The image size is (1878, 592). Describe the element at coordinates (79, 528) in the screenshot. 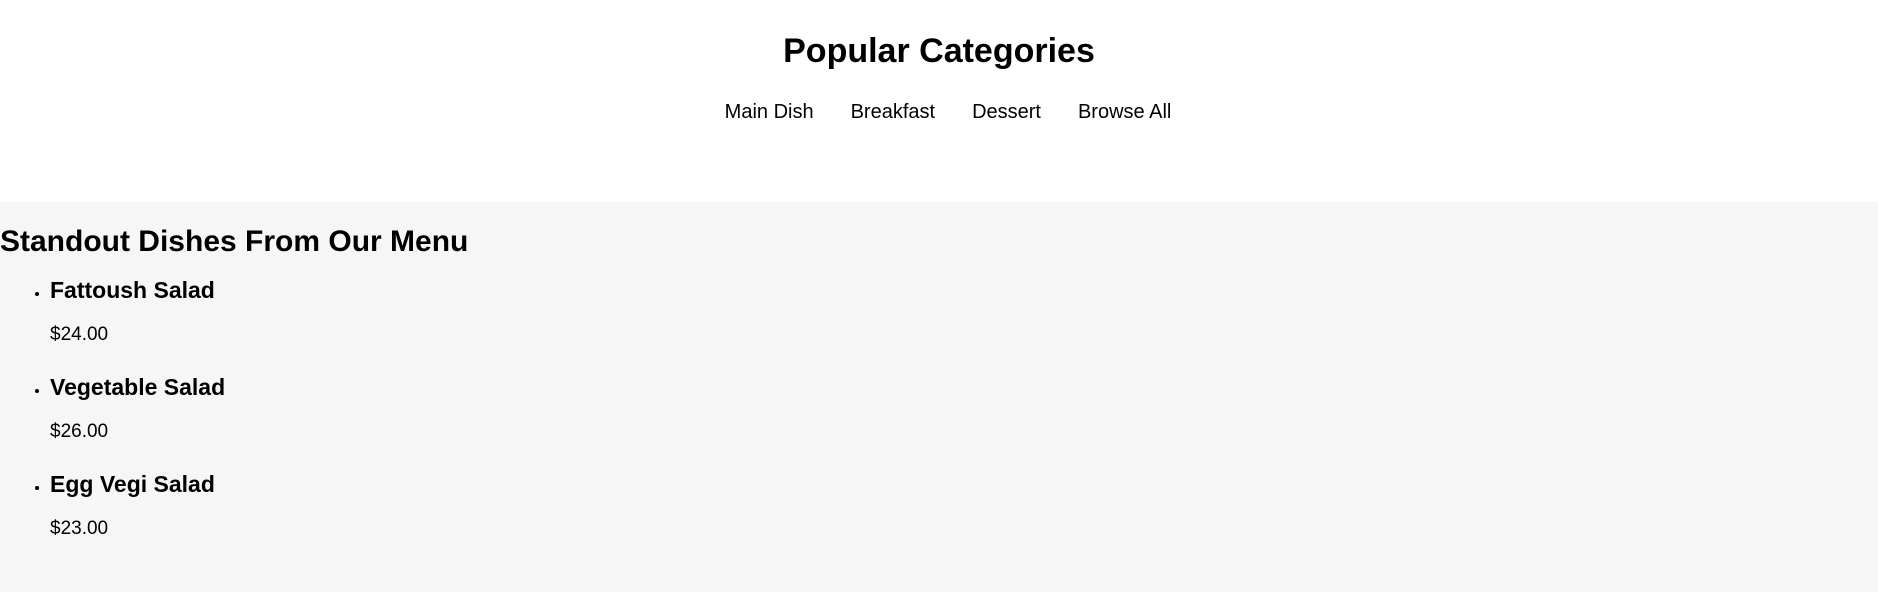

I see `dish-price: $23.00` at that location.